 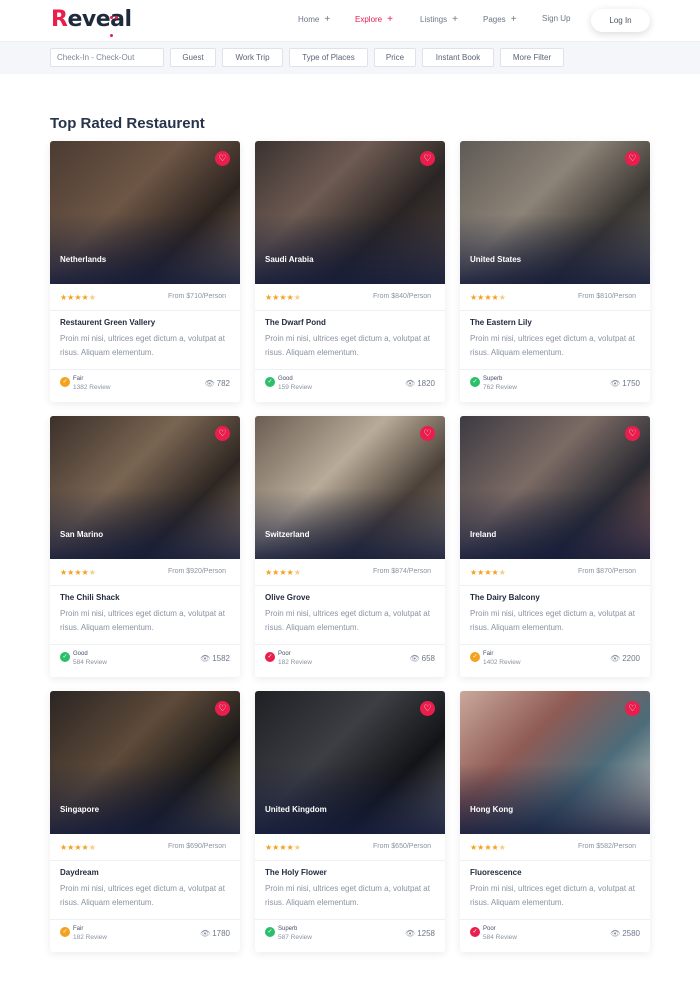 I want to click on listing-title: Daydream, so click(x=79, y=872).